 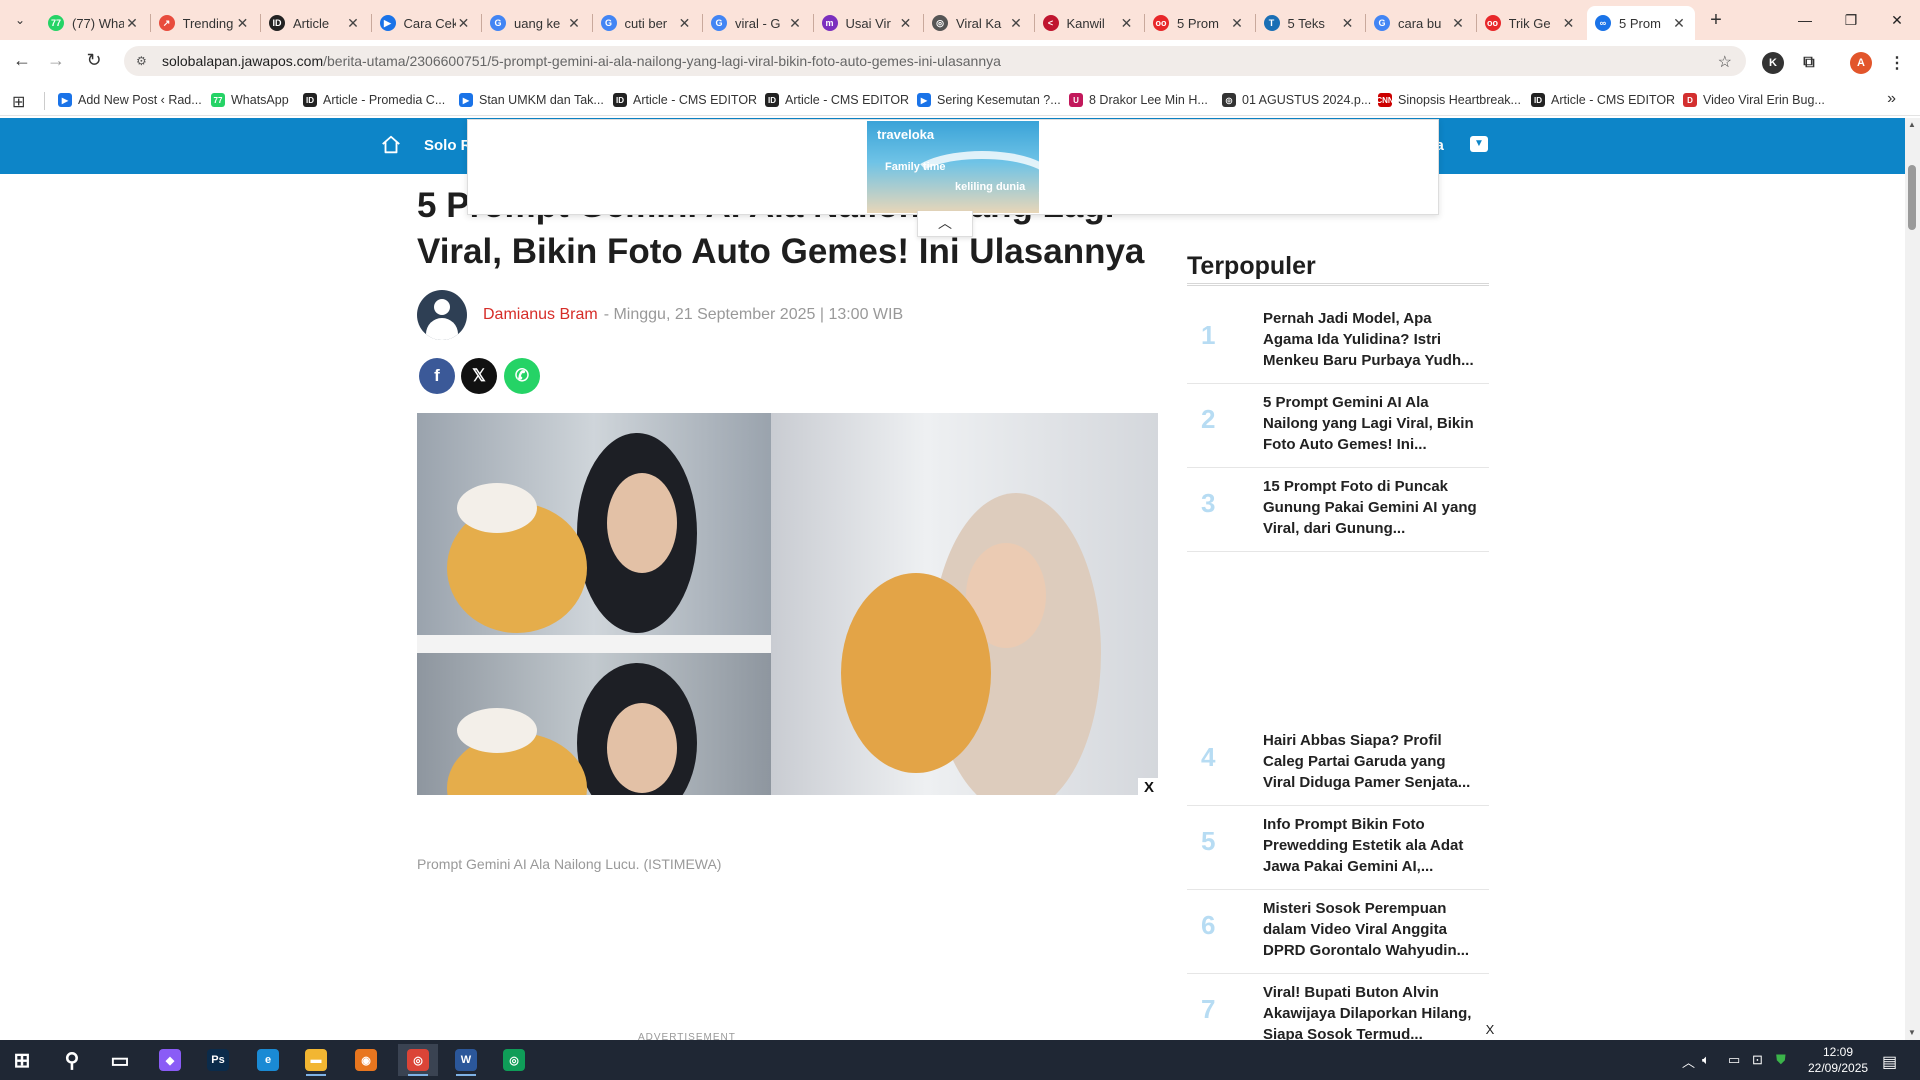 What do you see at coordinates (1861, 63) in the screenshot?
I see `profile-avatar: A` at bounding box center [1861, 63].